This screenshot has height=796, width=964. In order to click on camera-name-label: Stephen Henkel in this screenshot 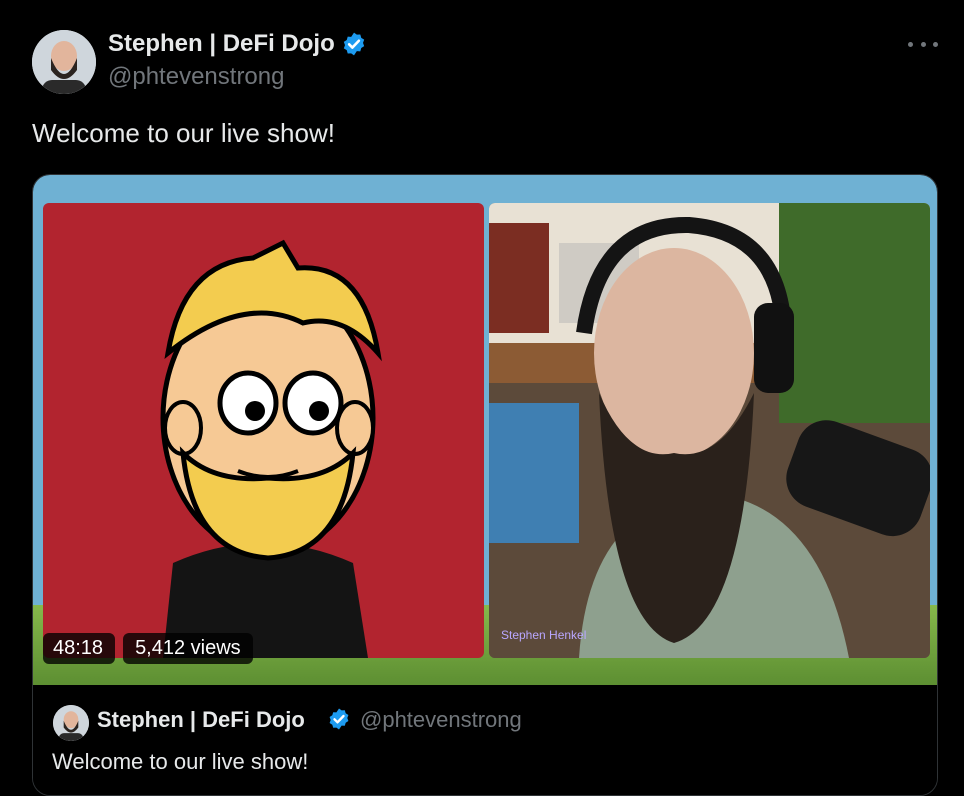, I will do `click(544, 635)`.